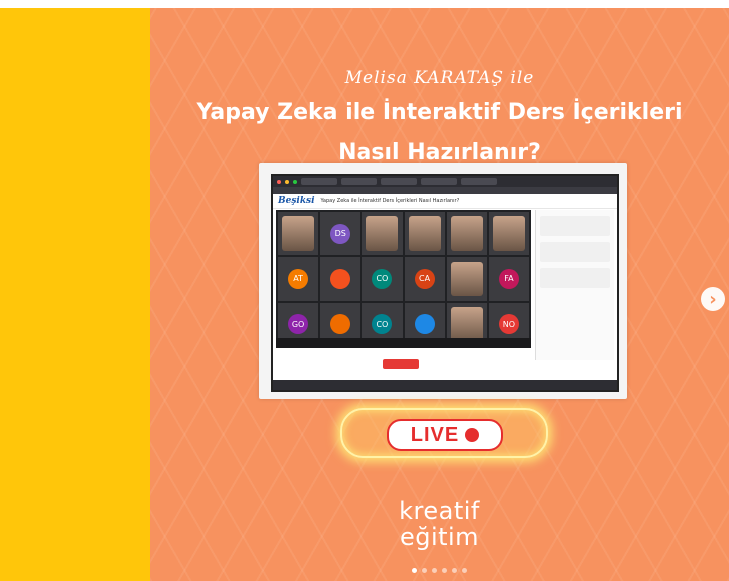 The image size is (729, 581). I want to click on download-bar, so click(445, 385).